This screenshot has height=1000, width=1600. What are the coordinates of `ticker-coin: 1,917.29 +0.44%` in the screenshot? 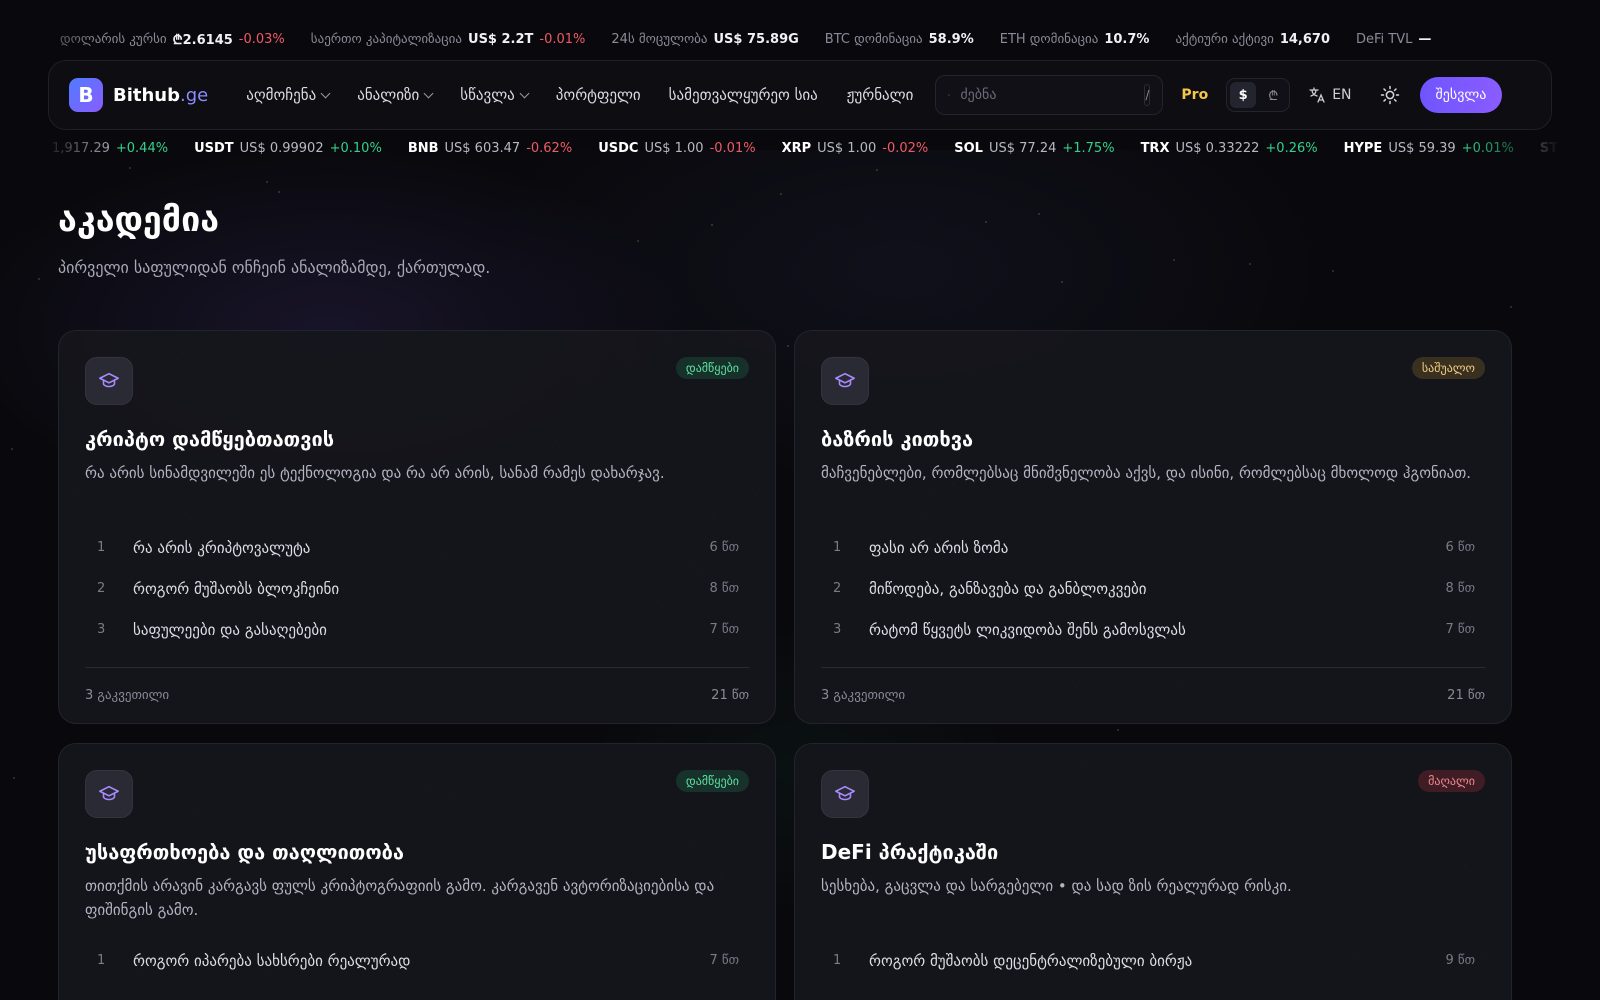 It's located at (110, 148).